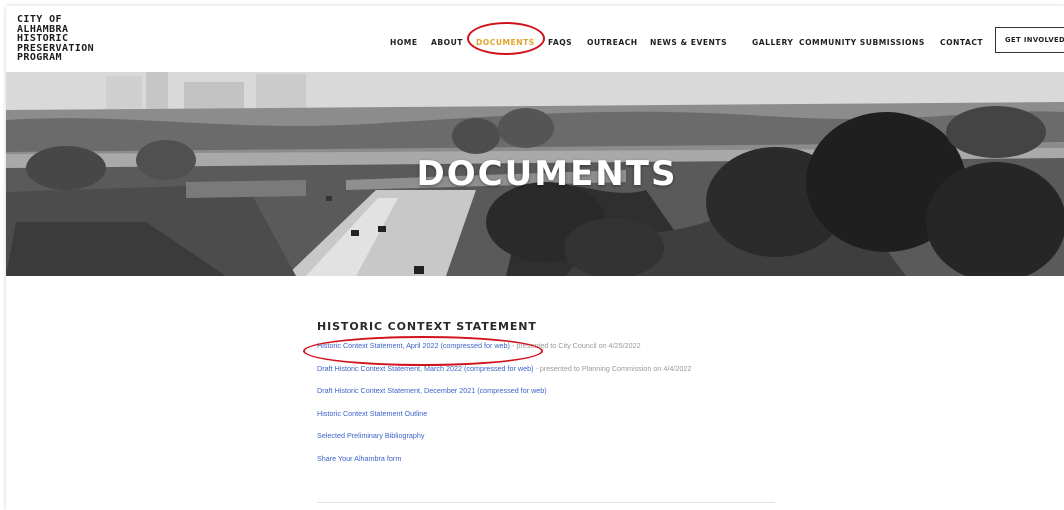 The image size is (1064, 510). Describe the element at coordinates (862, 42) in the screenshot. I see `nav-item-community-submissions: COMMUNITY SUBMISSIONS` at that location.